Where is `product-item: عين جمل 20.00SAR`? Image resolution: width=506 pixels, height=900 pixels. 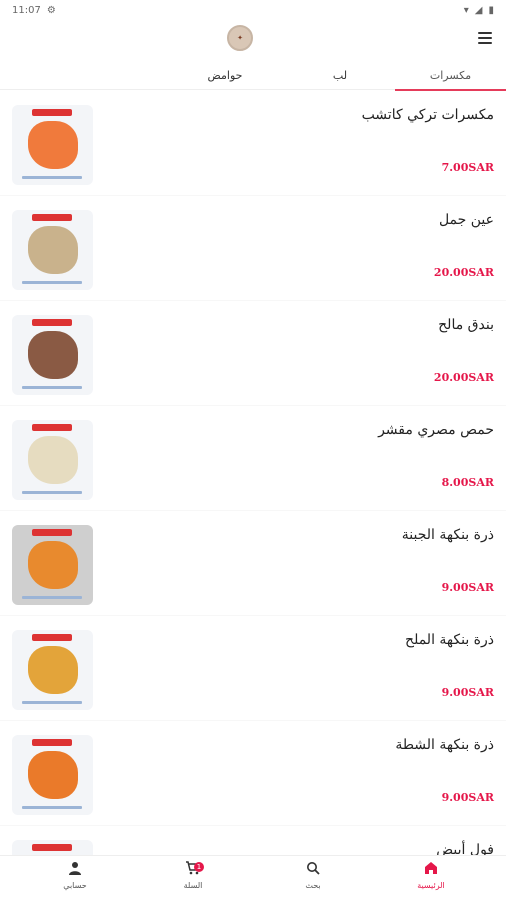 product-item: عين جمل 20.00SAR is located at coordinates (253, 248).